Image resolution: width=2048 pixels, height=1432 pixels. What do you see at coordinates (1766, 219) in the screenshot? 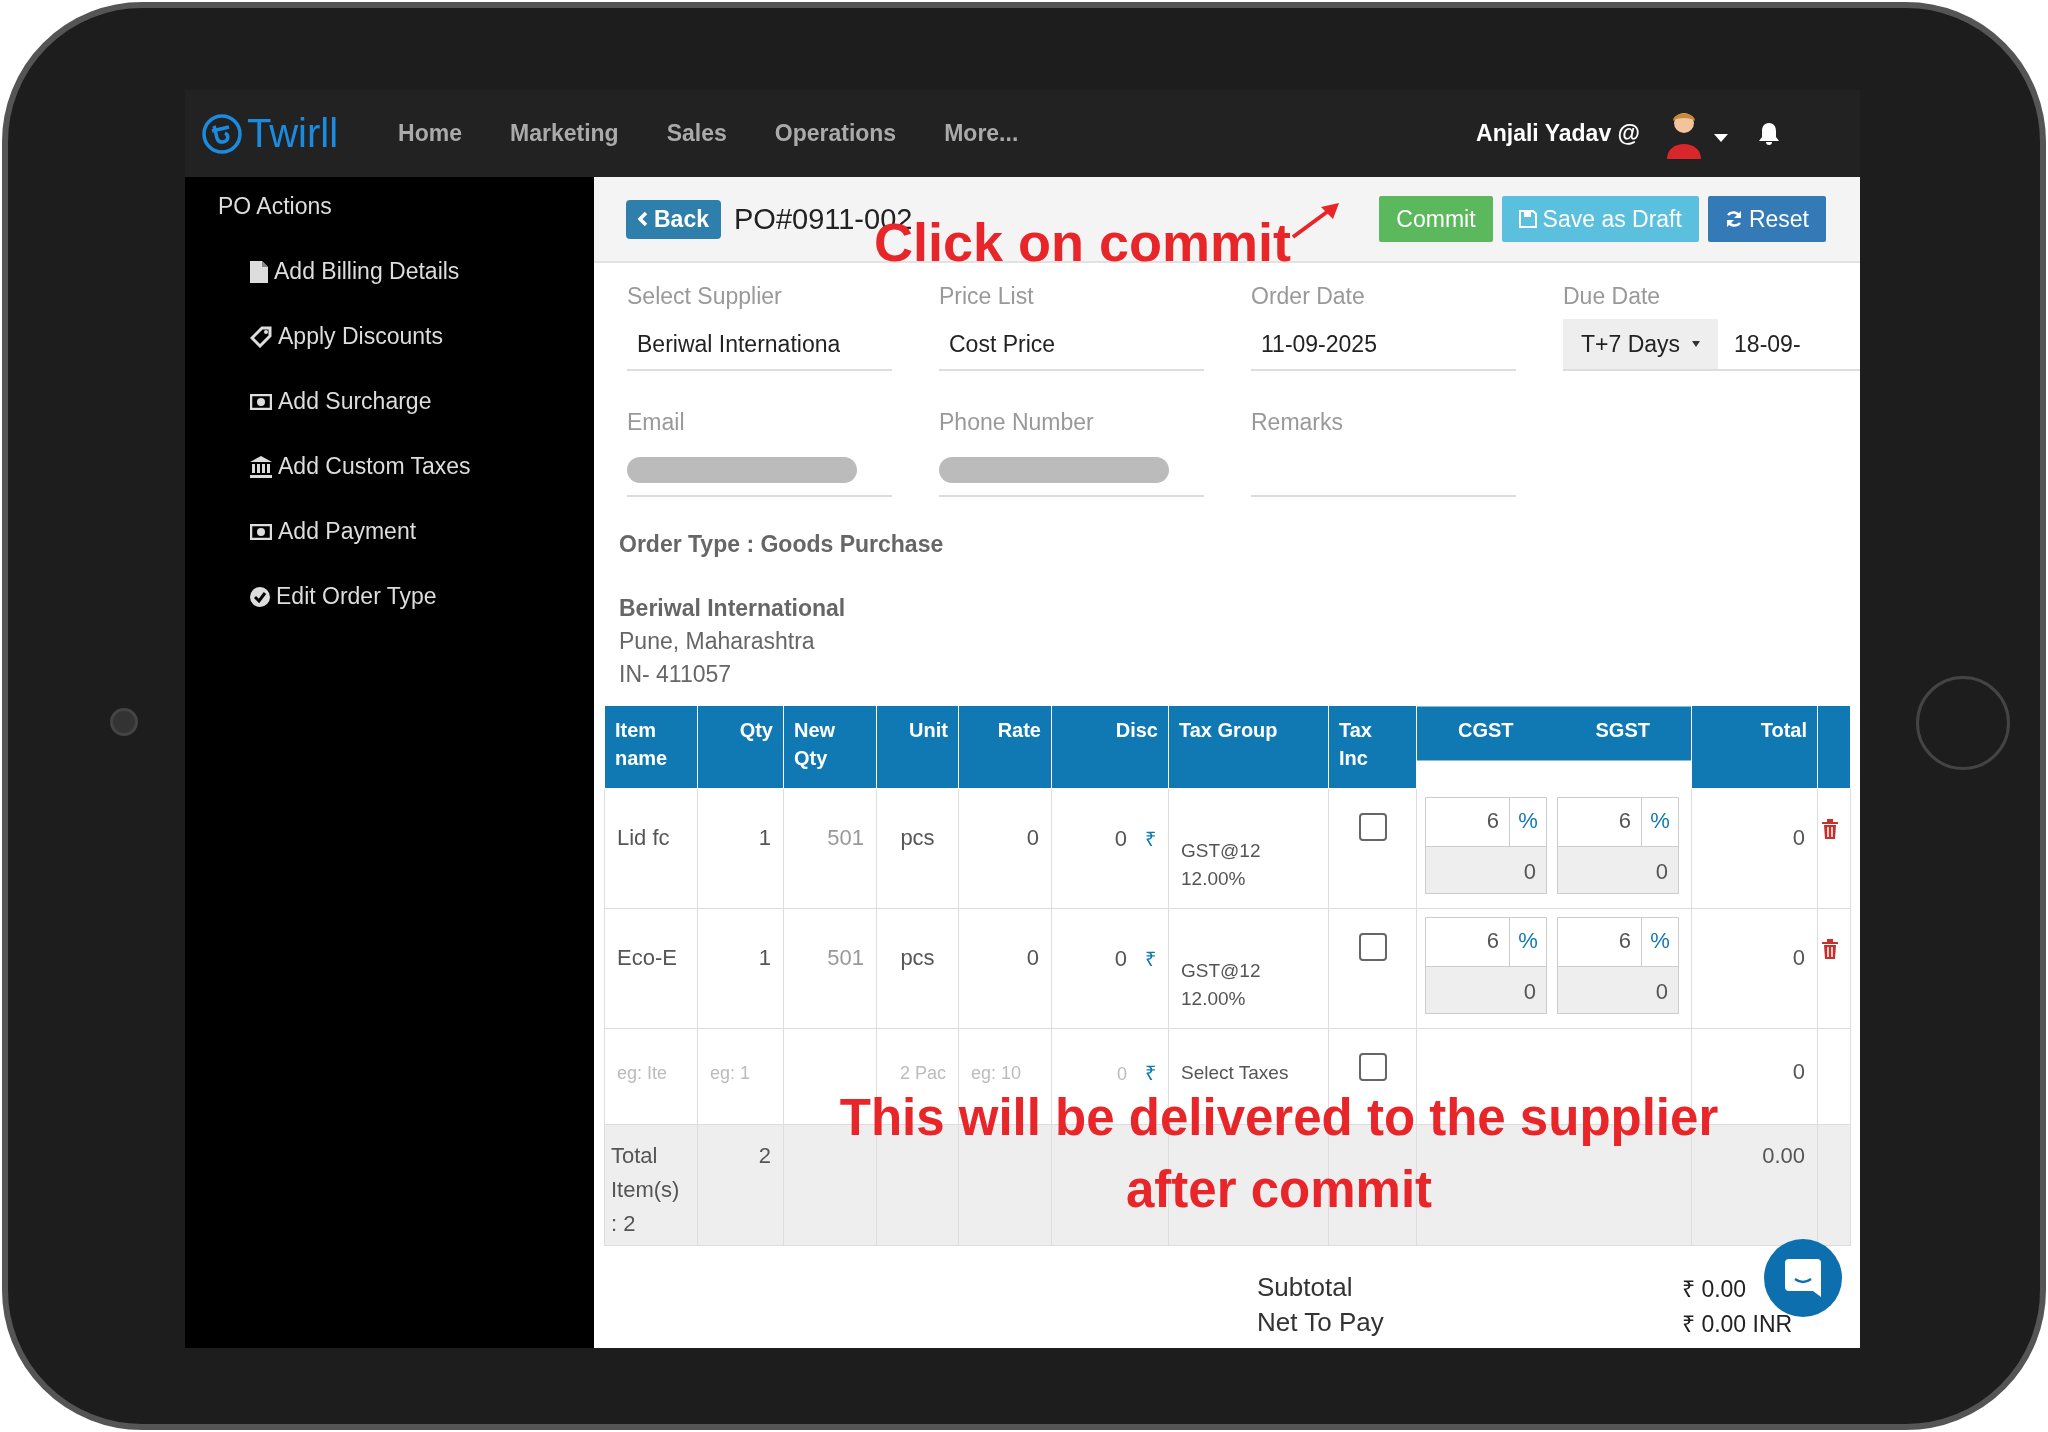
I see `reset-button: Reset` at bounding box center [1766, 219].